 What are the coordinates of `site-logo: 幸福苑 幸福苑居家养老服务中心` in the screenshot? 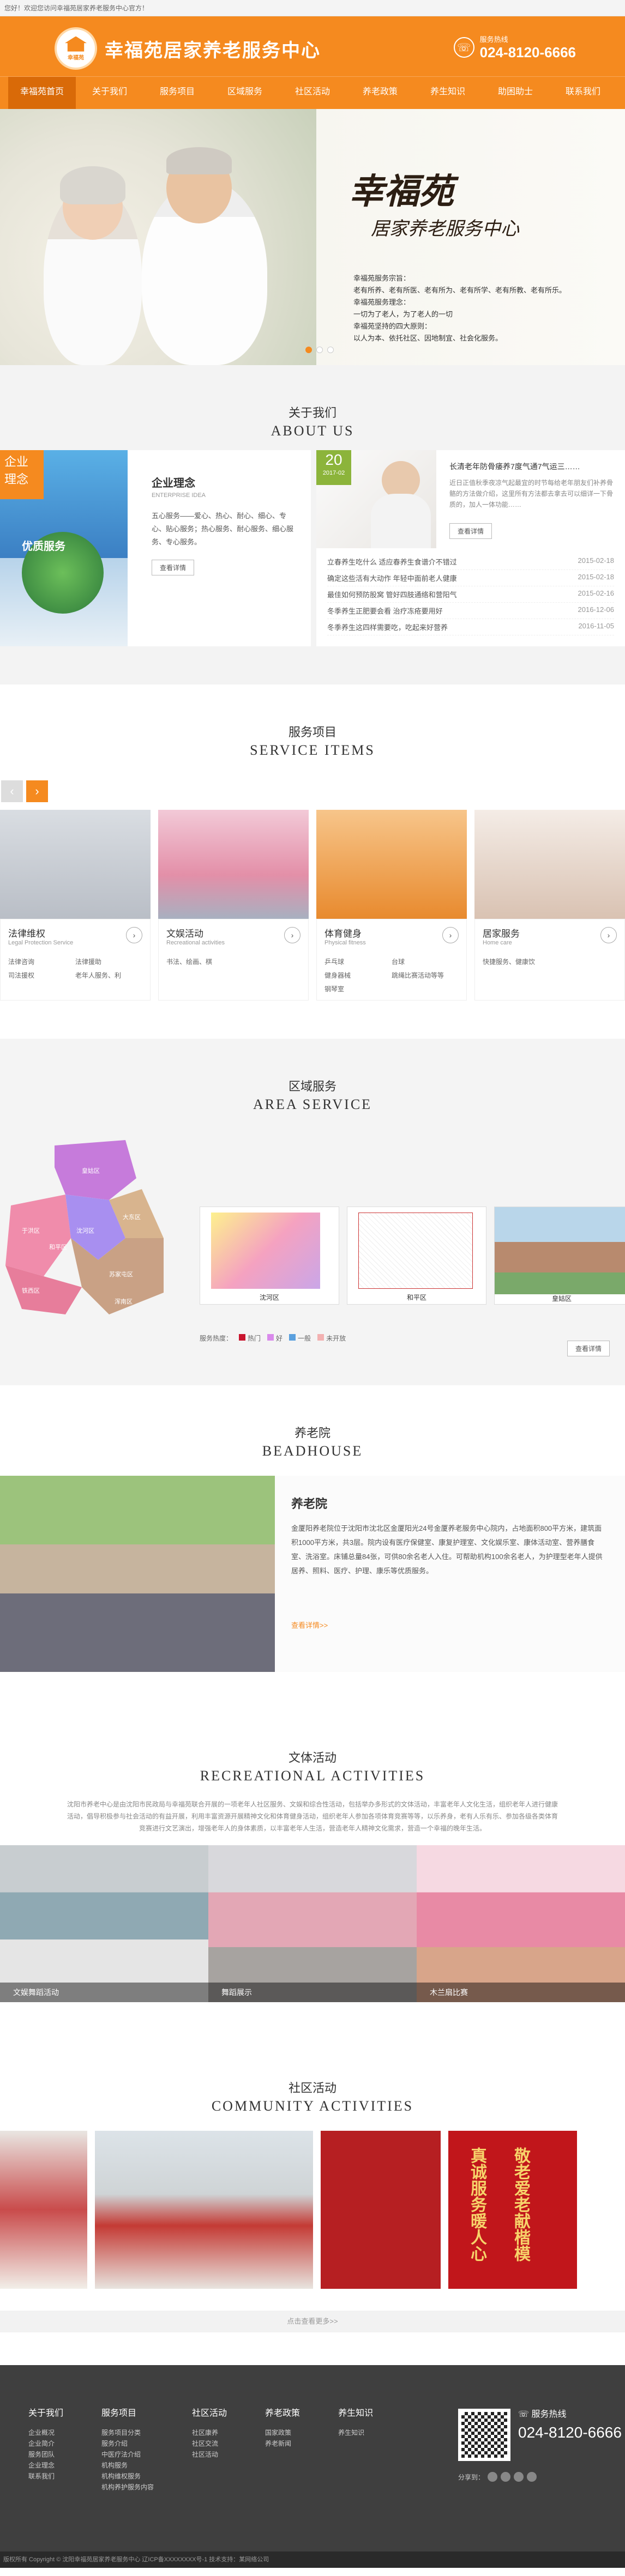 It's located at (188, 49).